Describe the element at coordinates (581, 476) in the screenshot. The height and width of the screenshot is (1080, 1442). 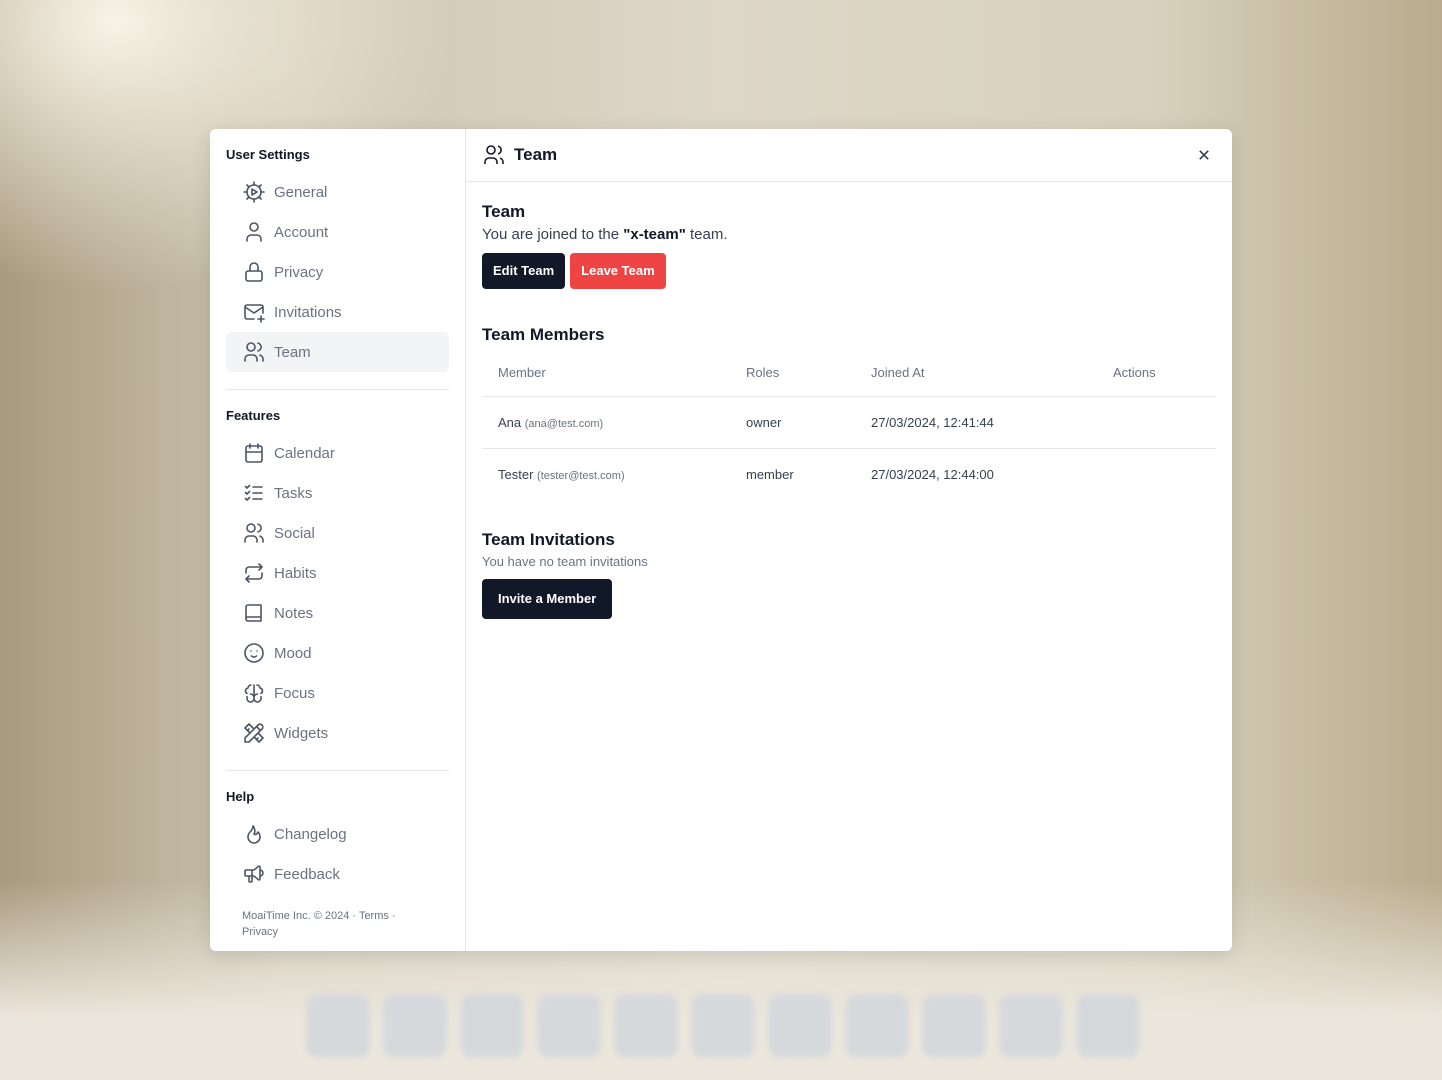
I see `member-email: (tester@test.com)` at that location.